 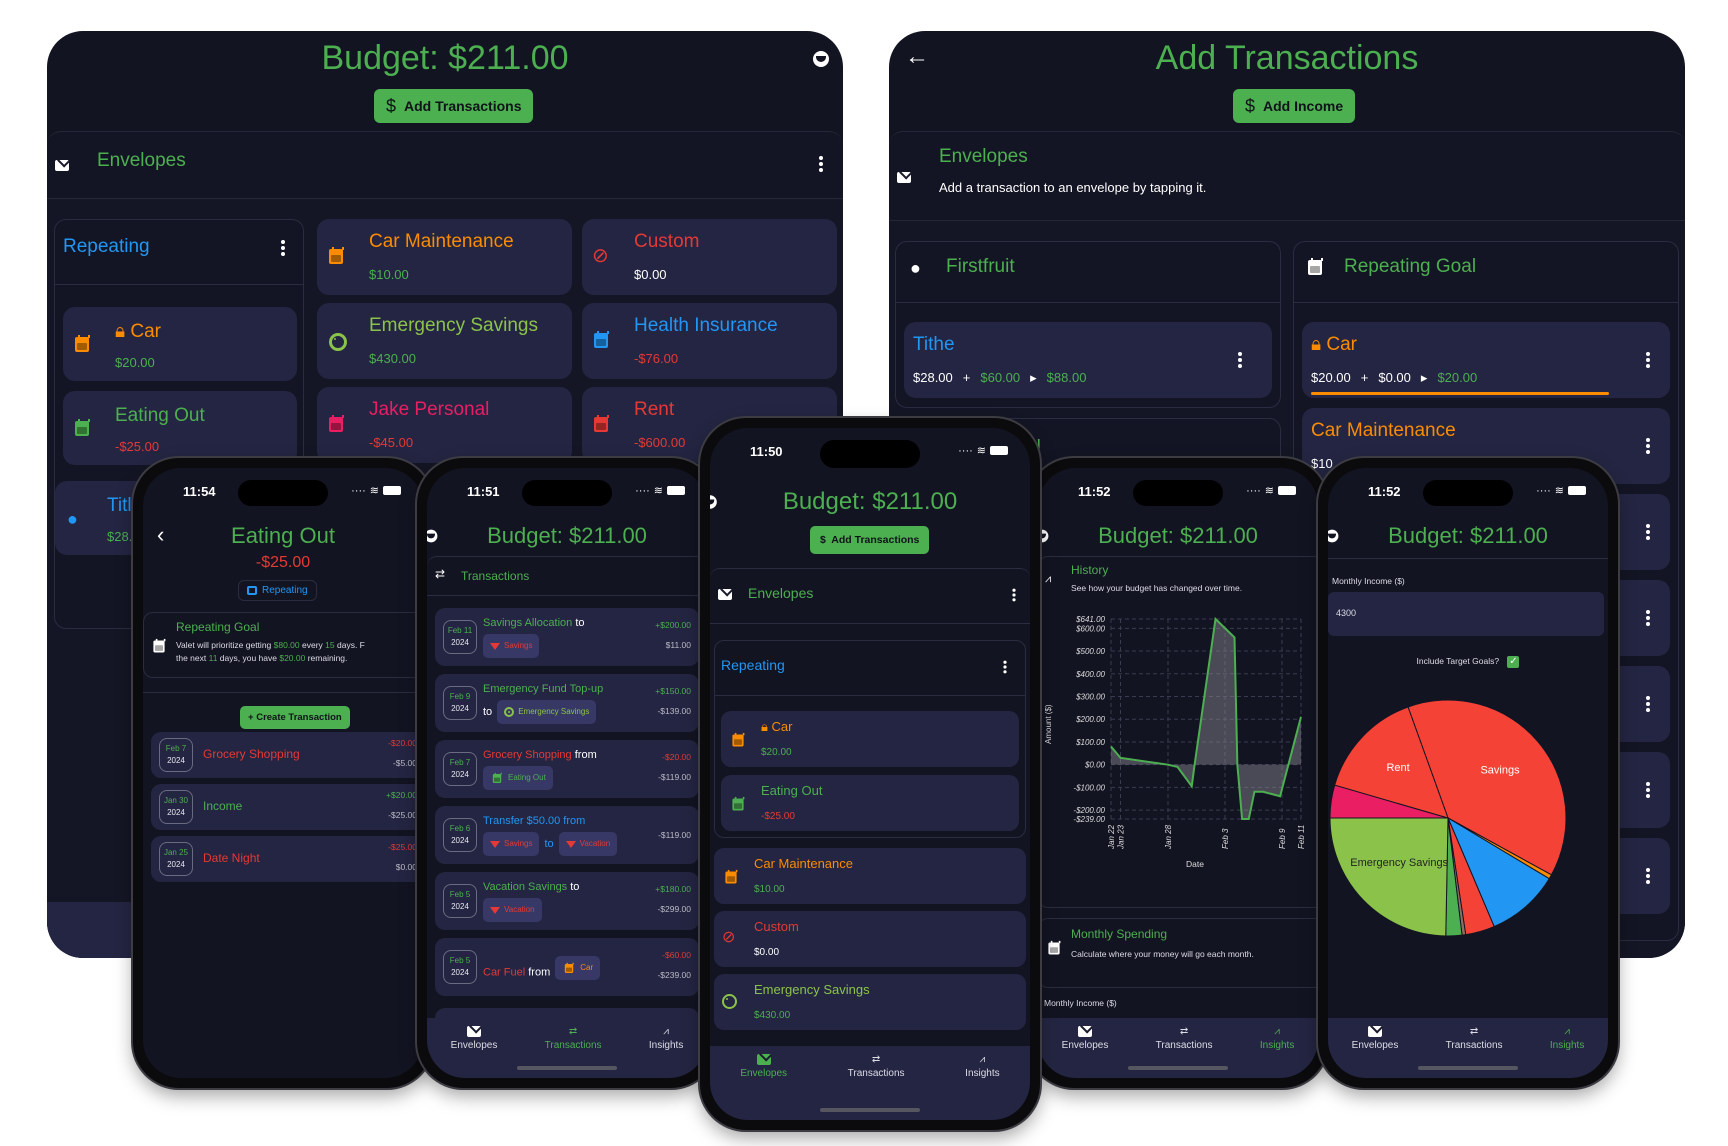 What do you see at coordinates (406, 867) in the screenshot?
I see `running-balance: $0.00` at bounding box center [406, 867].